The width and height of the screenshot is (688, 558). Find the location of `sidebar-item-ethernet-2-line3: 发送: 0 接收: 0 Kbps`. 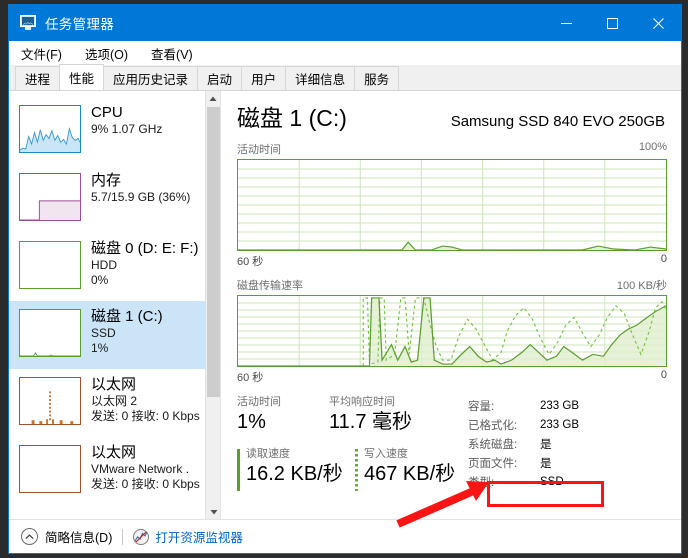

sidebar-item-ethernet-2-line3: 发送: 0 接收: 0 Kbps is located at coordinates (145, 416).